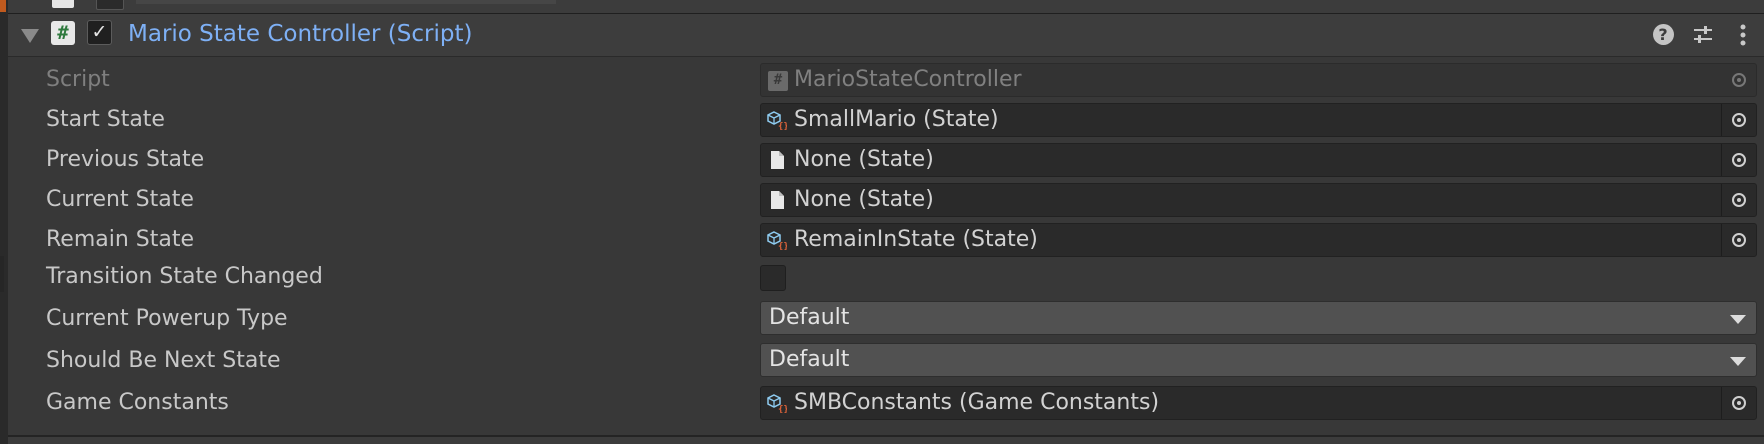  I want to click on should-be-next-state-label: Should Be Next State, so click(163, 360).